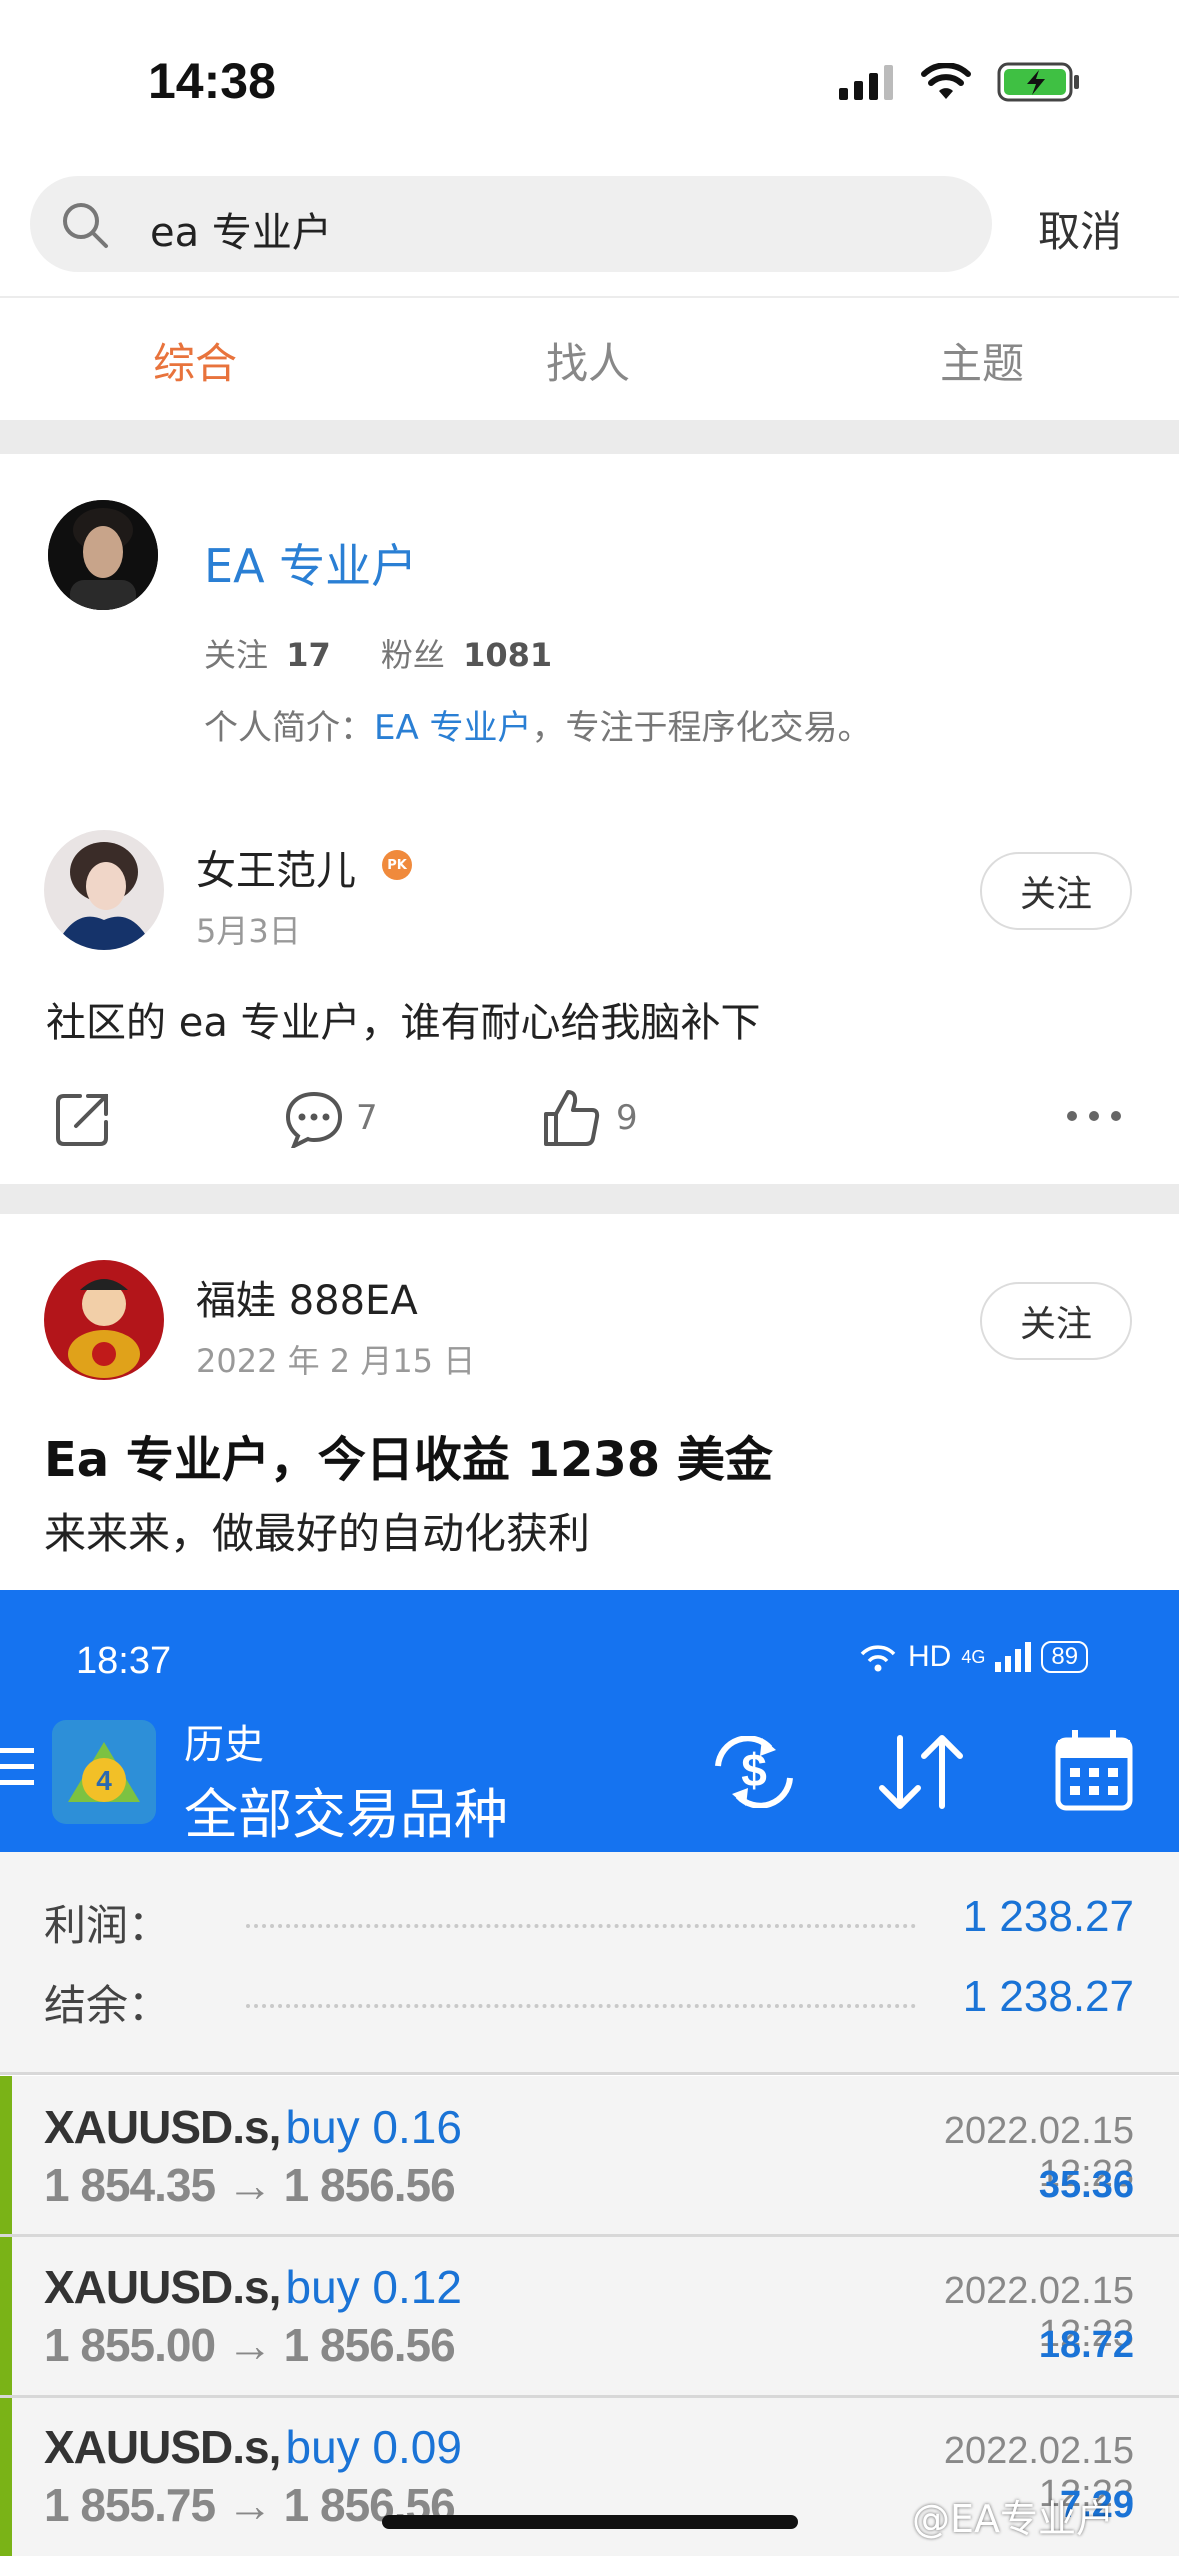 This screenshot has width=1179, height=2556. Describe the element at coordinates (104, 1780) in the screenshot. I see `svg-text: 4` at that location.